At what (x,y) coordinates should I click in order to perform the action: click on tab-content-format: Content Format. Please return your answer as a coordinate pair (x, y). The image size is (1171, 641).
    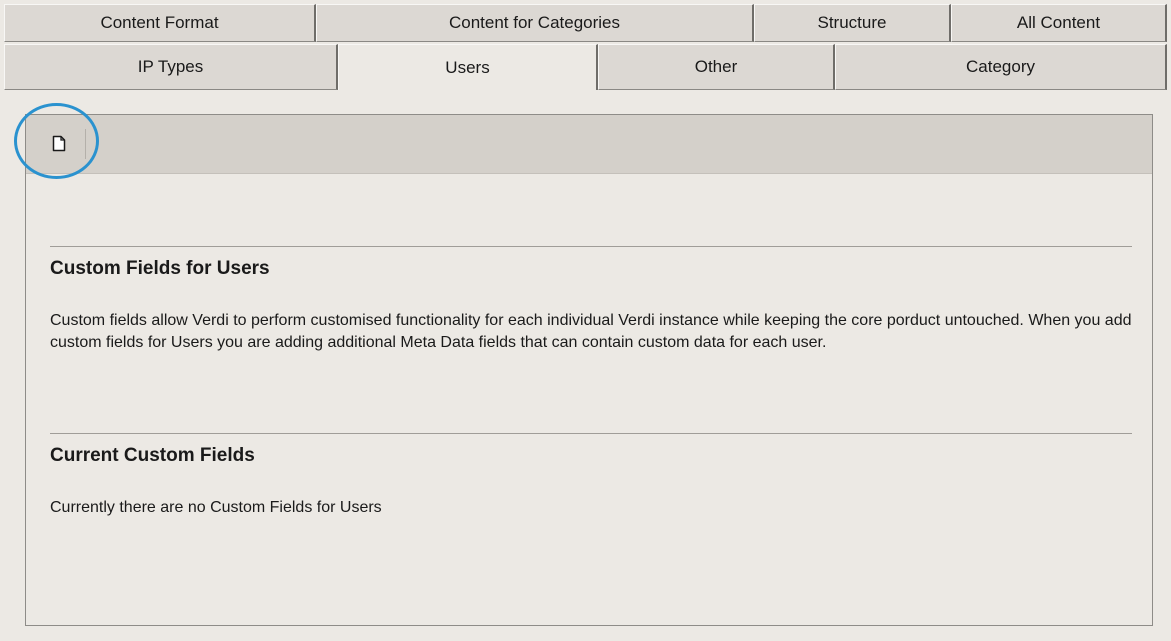
    Looking at the image, I should click on (160, 23).